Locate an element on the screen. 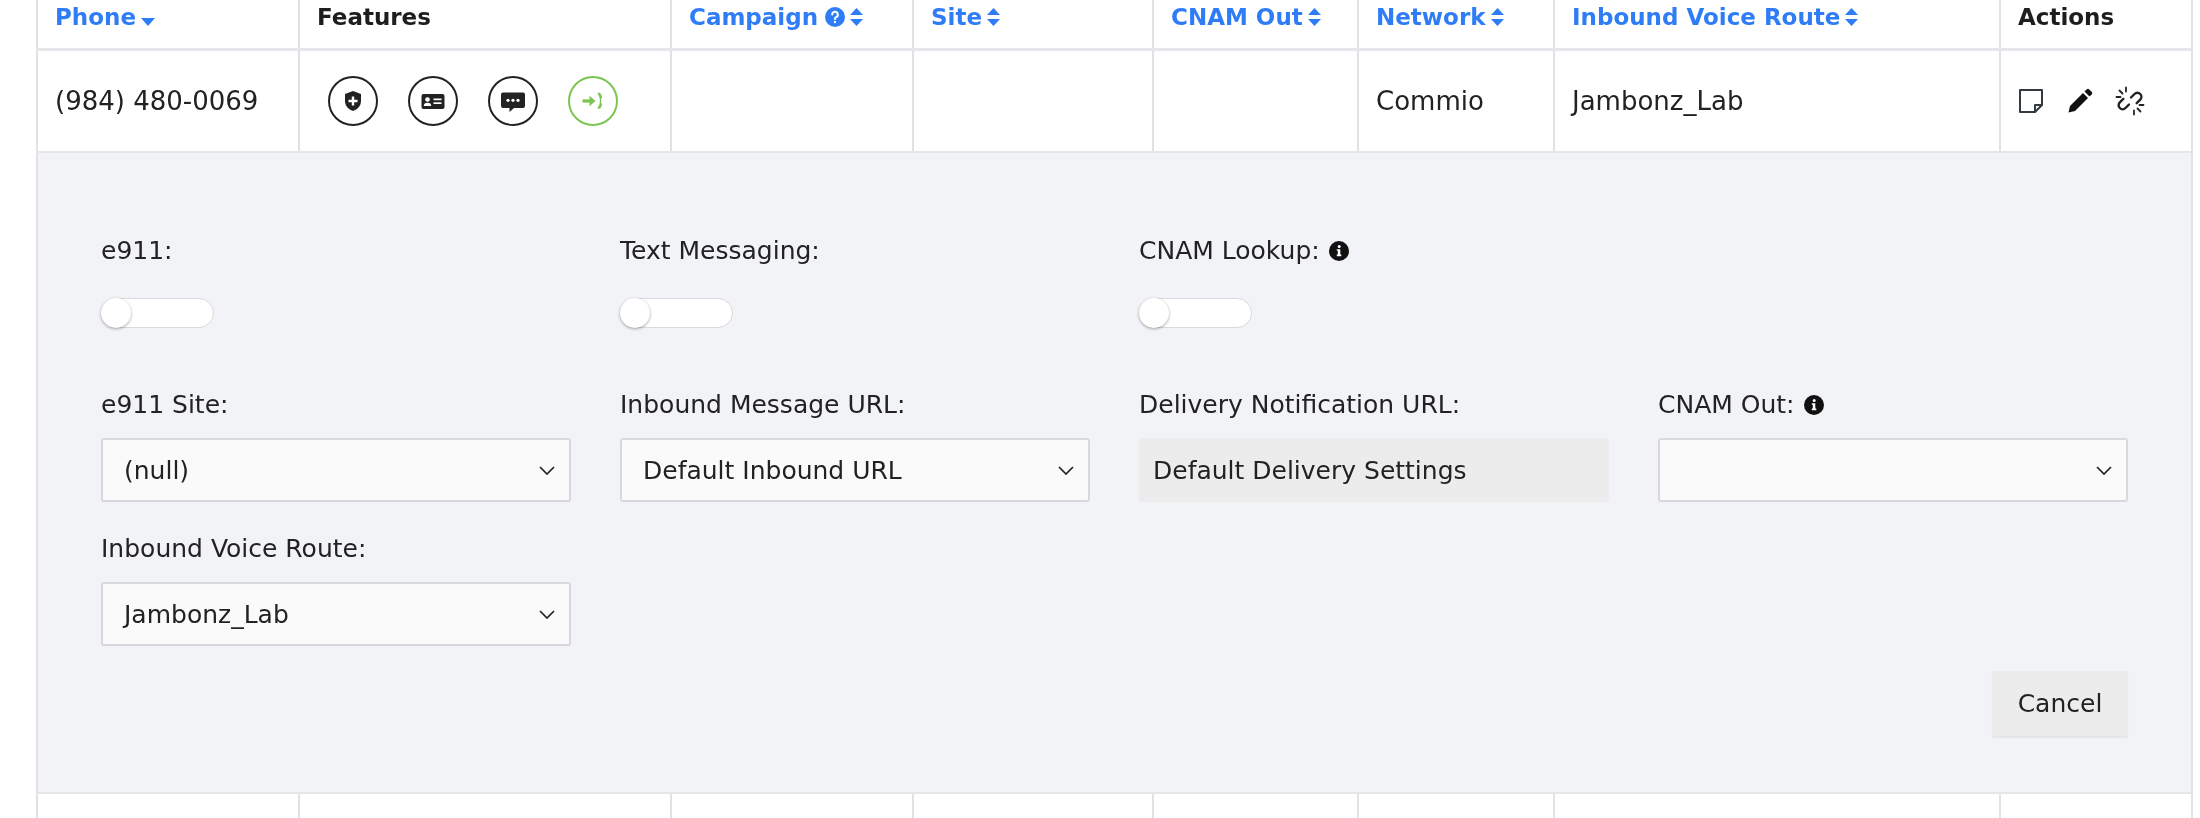 The width and height of the screenshot is (2200, 818). column-header: Inbound Voice Route is located at coordinates (1706, 17).